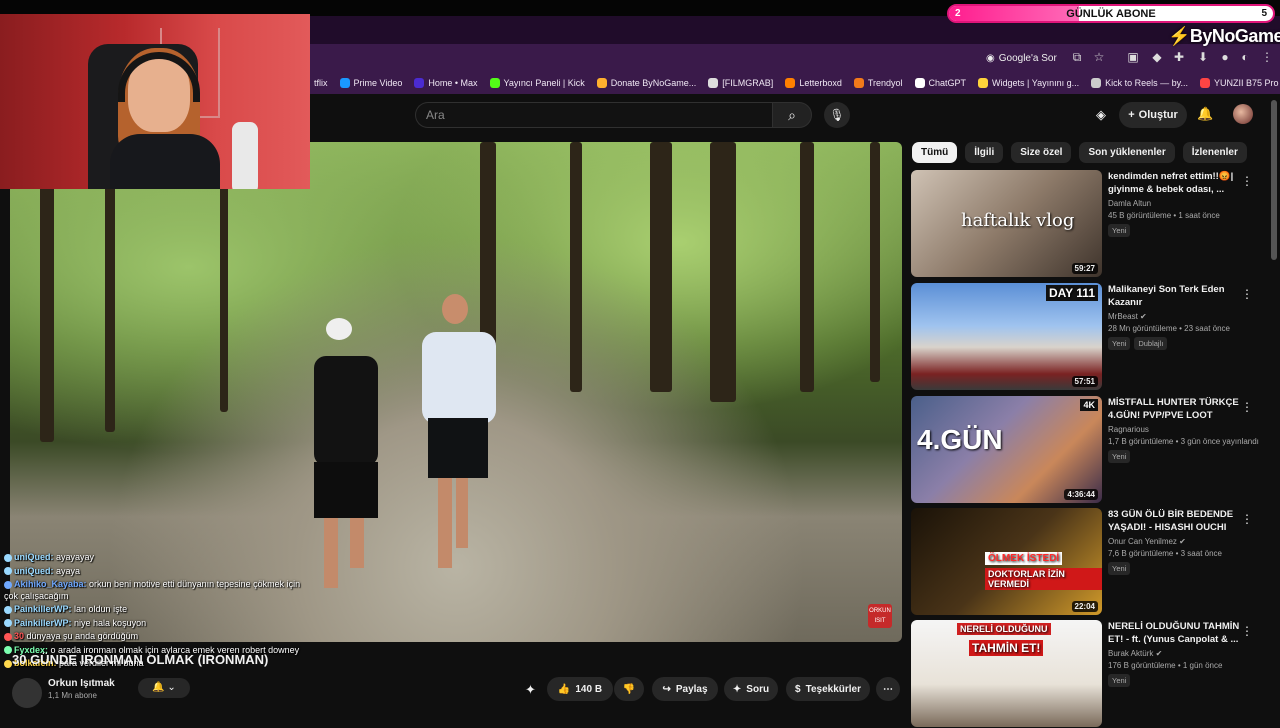 The width and height of the screenshot is (1280, 728). What do you see at coordinates (446, 83) in the screenshot?
I see `bookmark-item: Home • Max` at bounding box center [446, 83].